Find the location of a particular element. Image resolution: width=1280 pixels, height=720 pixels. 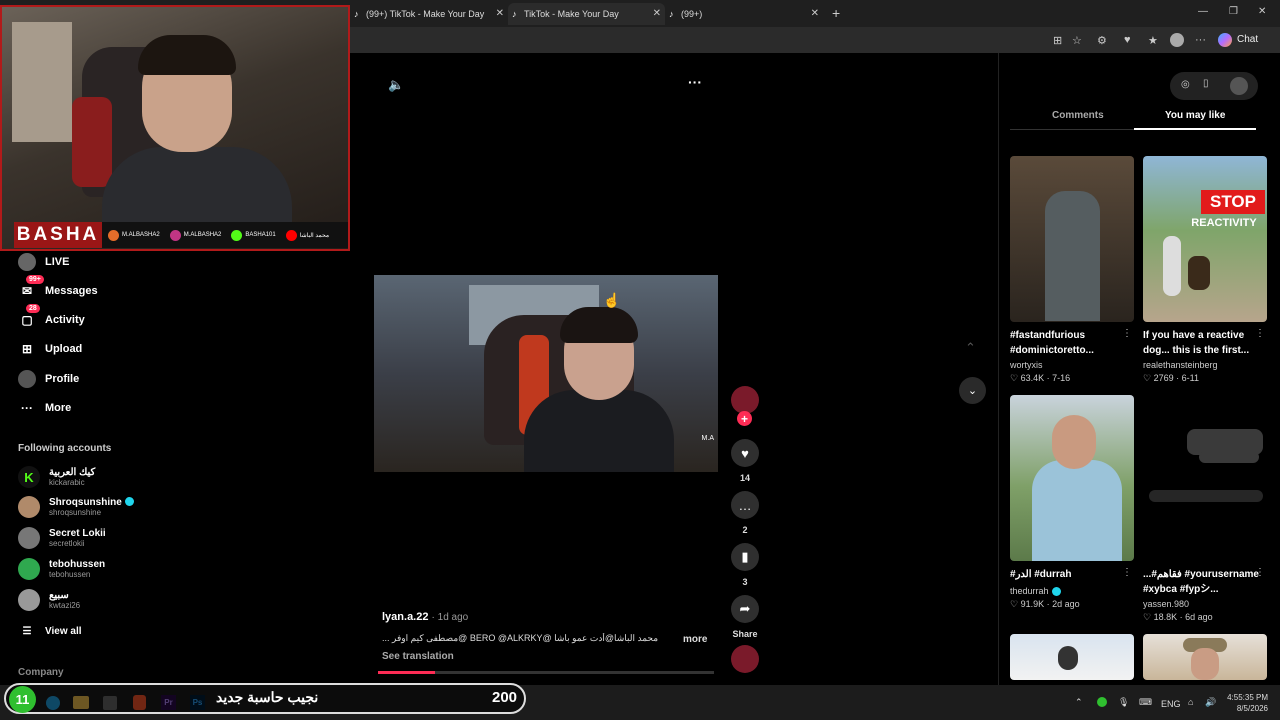

sidebar-item-upload: ⊞ Upload is located at coordinates (50, 349).